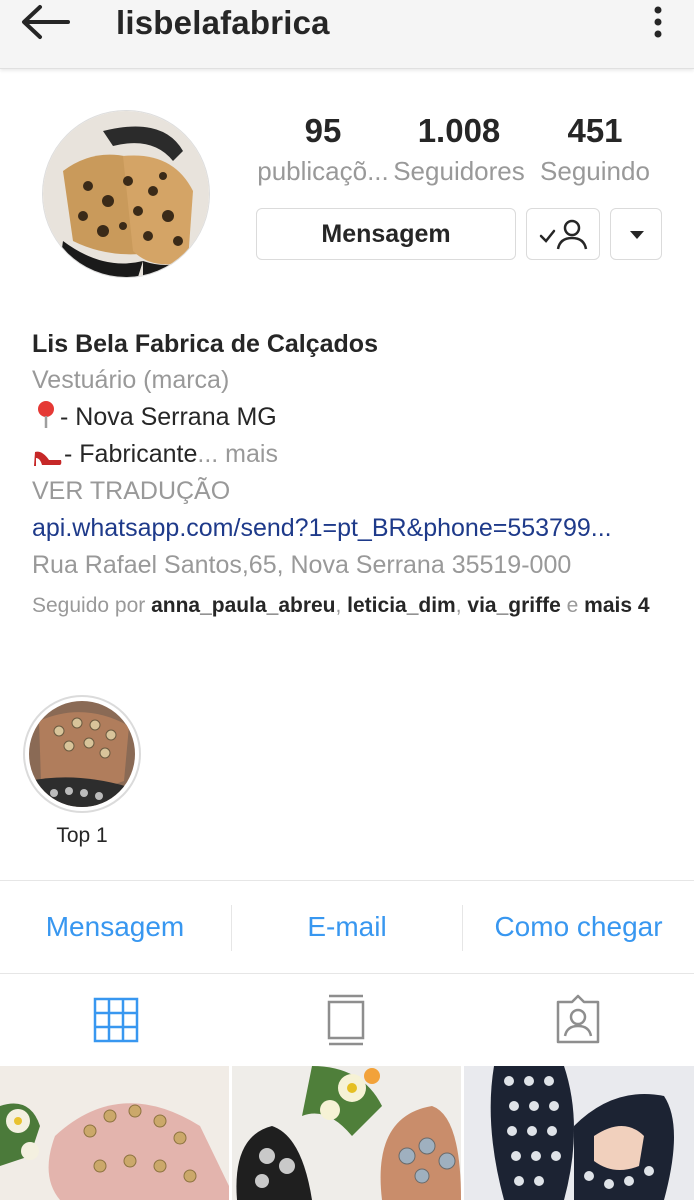  What do you see at coordinates (131, 380) in the screenshot?
I see `profile-category: Vestuário (marca)` at bounding box center [131, 380].